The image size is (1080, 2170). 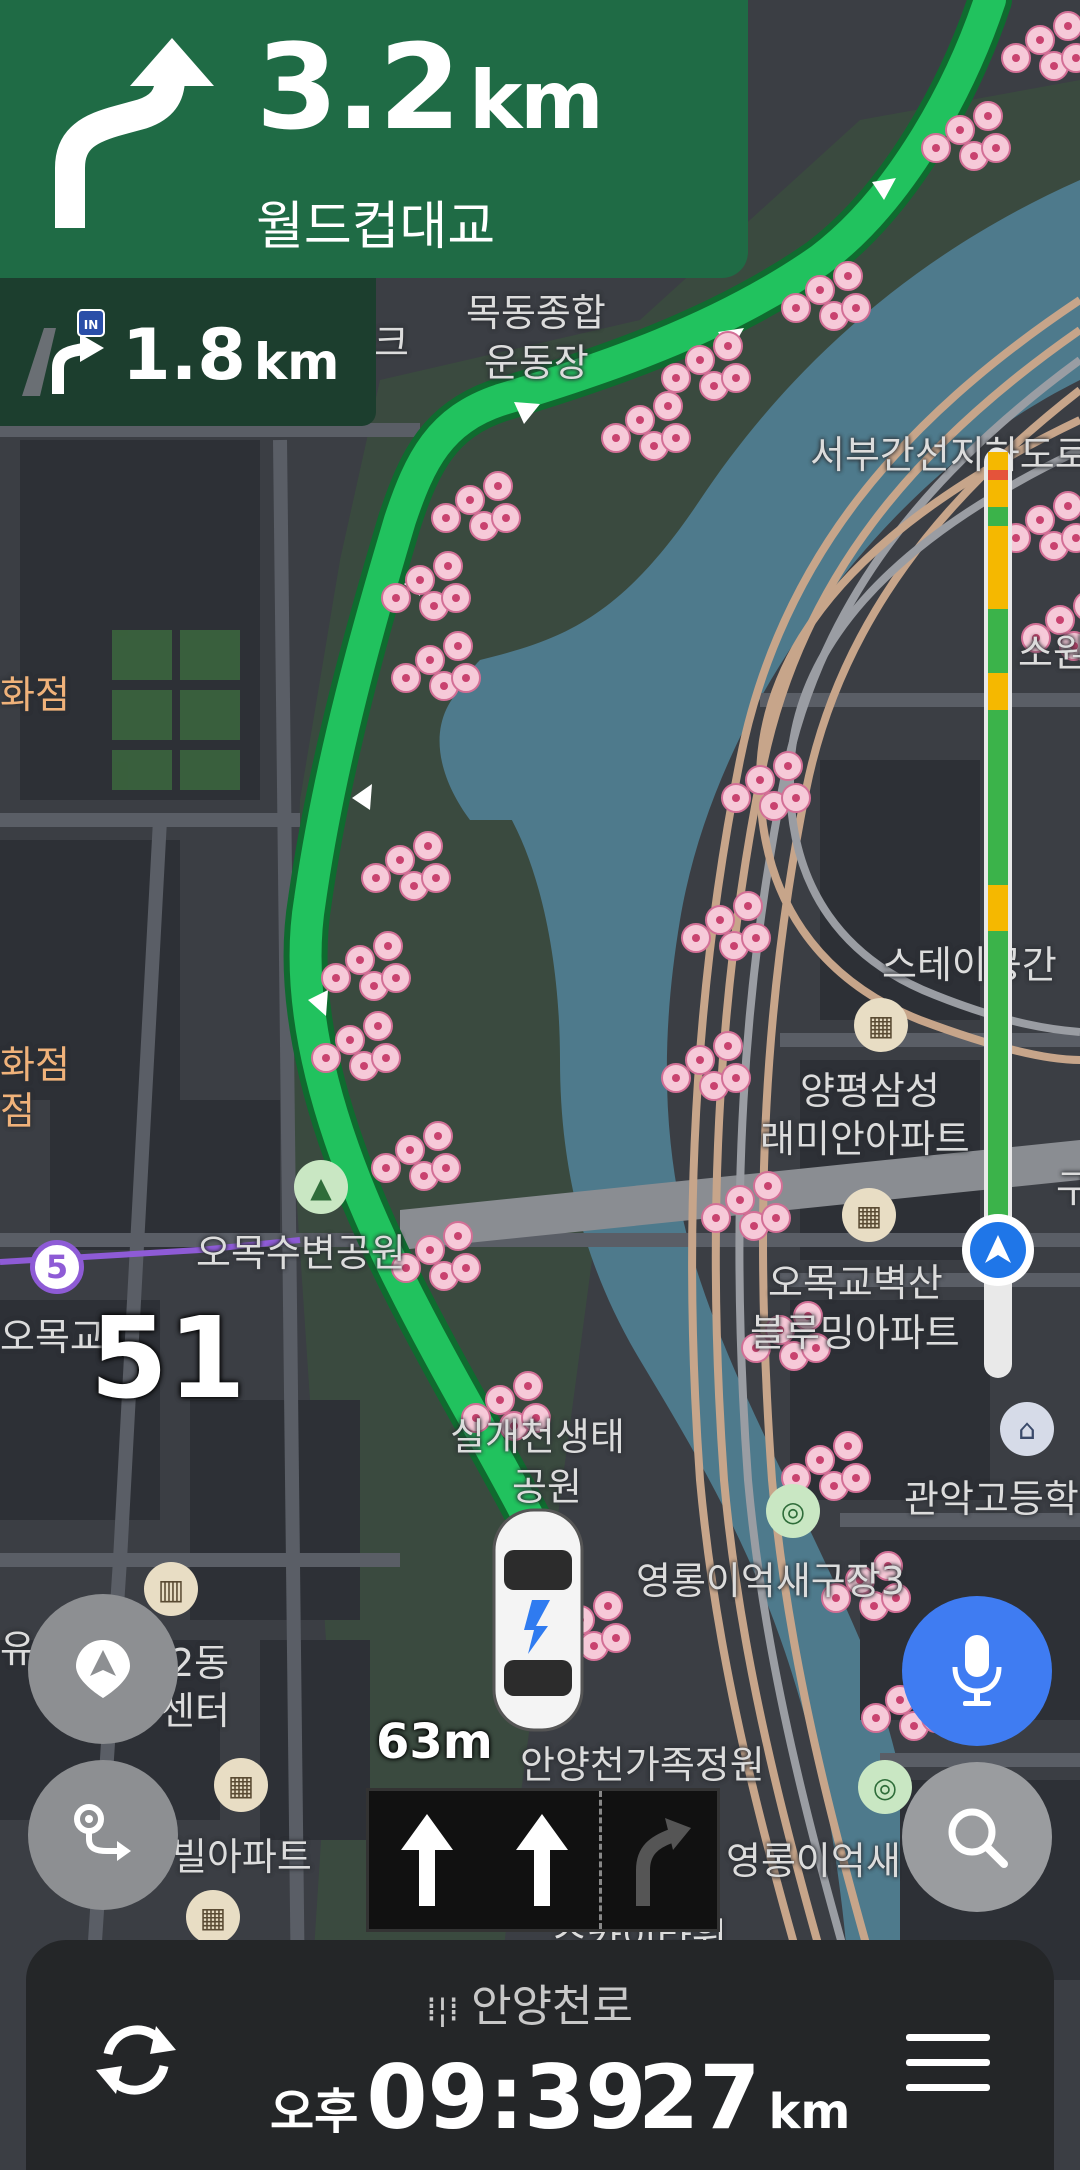 What do you see at coordinates (744, 2097) in the screenshot?
I see `remaining-distance: 27 km` at bounding box center [744, 2097].